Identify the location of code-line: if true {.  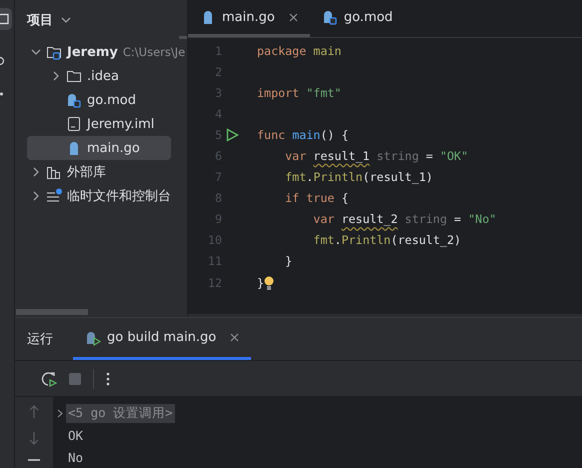
(316, 198).